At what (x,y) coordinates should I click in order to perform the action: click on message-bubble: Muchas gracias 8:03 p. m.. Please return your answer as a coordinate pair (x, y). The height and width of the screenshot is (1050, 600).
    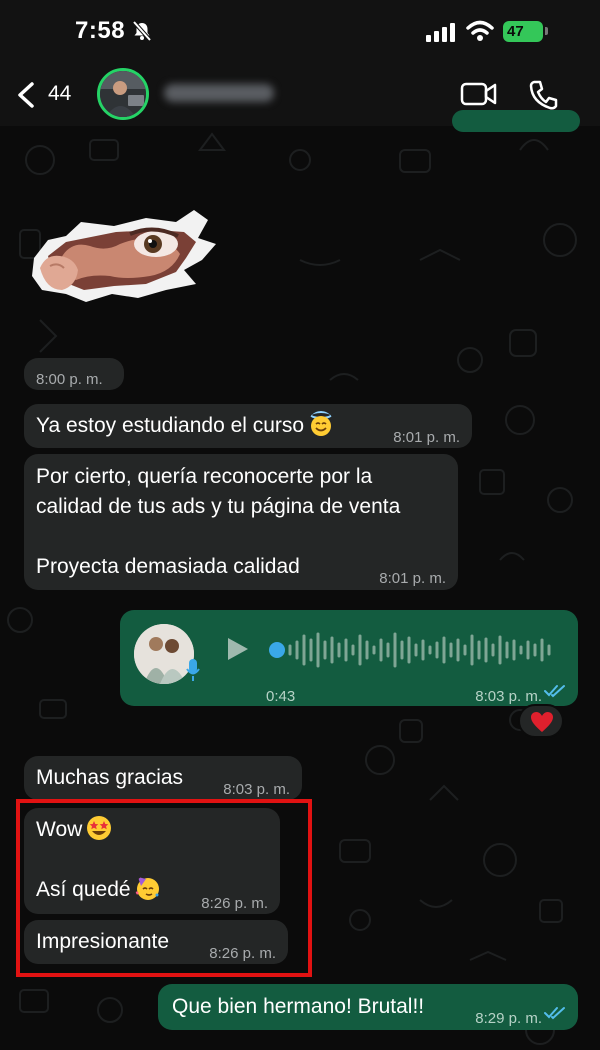
    Looking at the image, I should click on (163, 778).